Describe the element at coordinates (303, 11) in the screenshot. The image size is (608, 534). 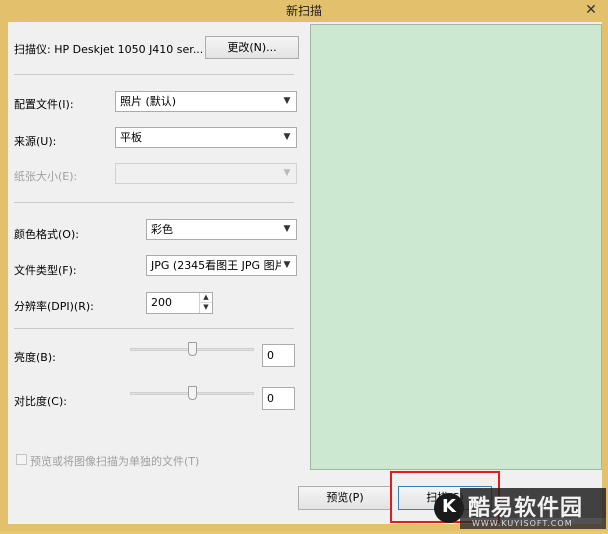
I see `window-title: 新扫描` at that location.